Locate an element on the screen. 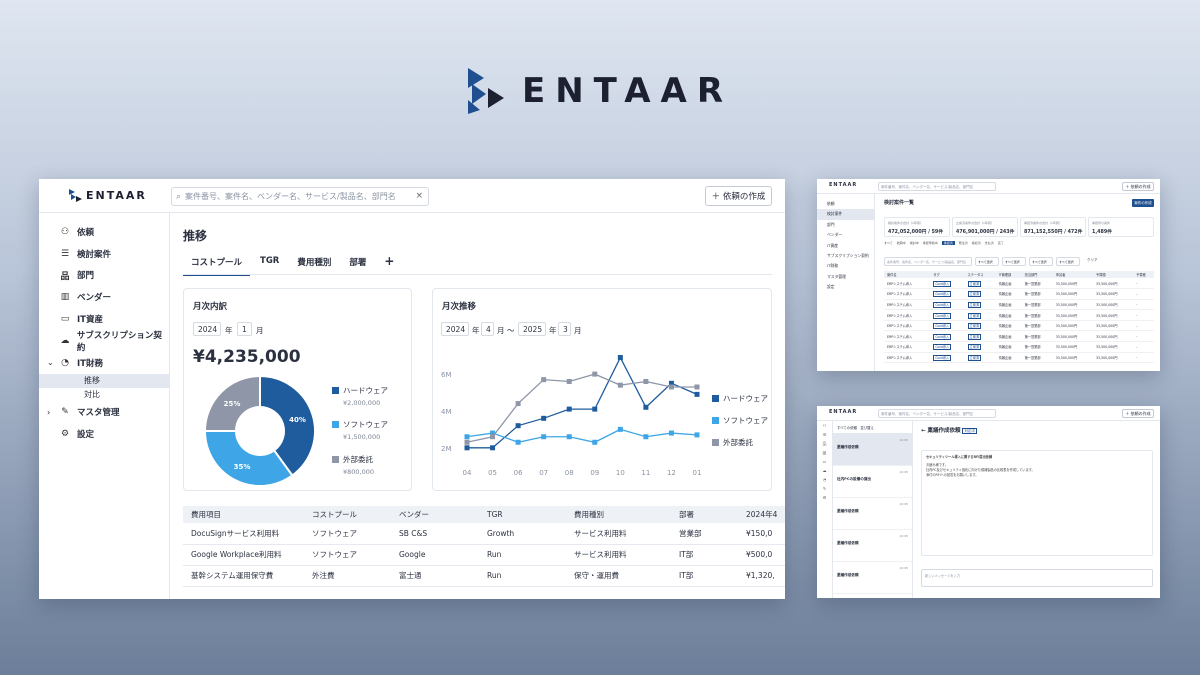 Image resolution: width=1200 pixels, height=675 pixels. status-chip: 承認申請中 is located at coordinates (930, 243).